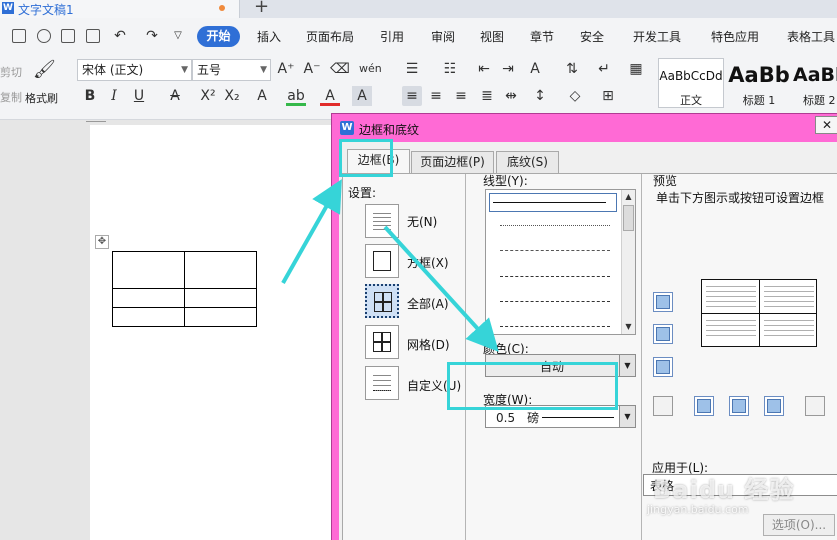 This screenshot has width=837, height=540. I want to click on setting-box-icon, so click(382, 261).